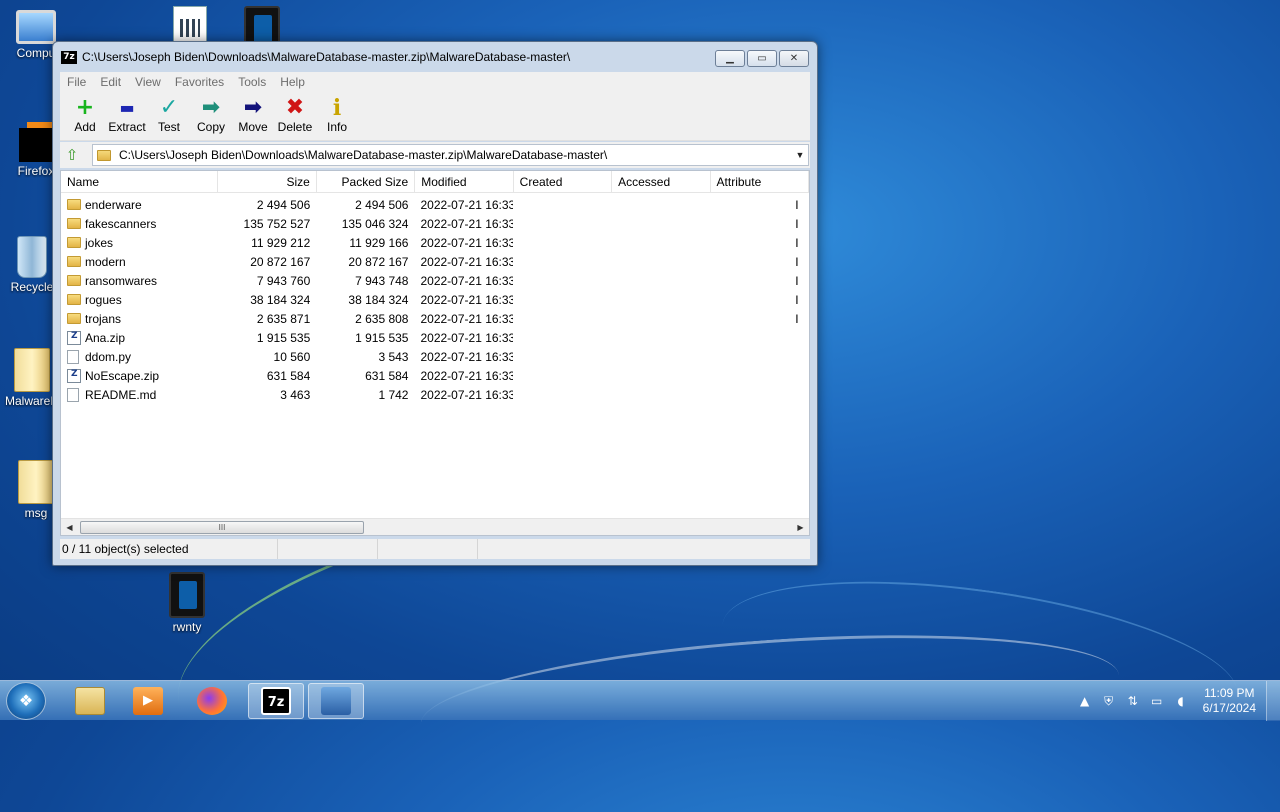 Image resolution: width=1280 pixels, height=812 pixels. Describe the element at coordinates (139, 262) in the screenshot. I see `cell-name: modern` at that location.